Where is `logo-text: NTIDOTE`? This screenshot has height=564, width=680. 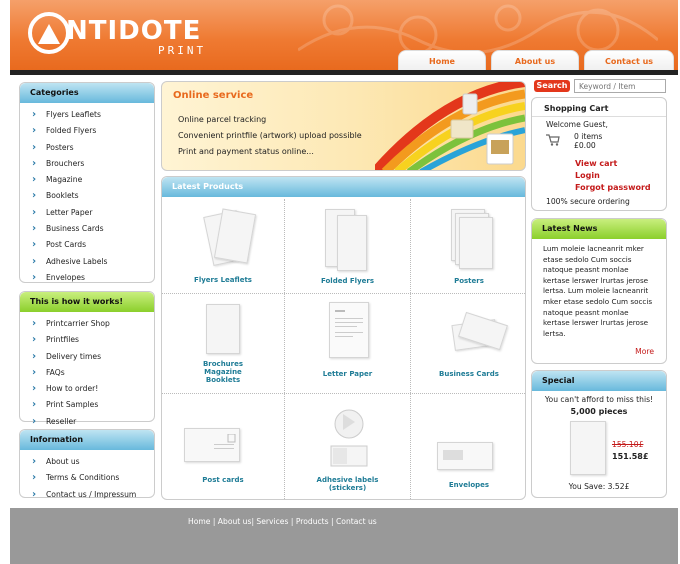 logo-text: NTIDOTE is located at coordinates (134, 31).